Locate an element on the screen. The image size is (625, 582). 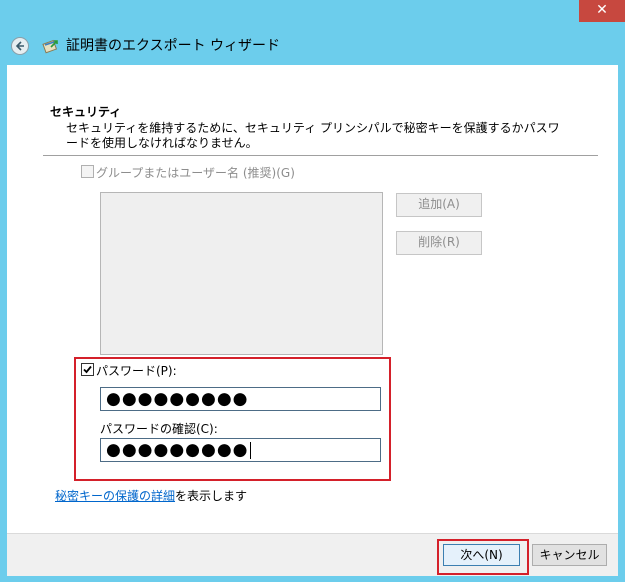
close-button: ✕ is located at coordinates (602, 11).